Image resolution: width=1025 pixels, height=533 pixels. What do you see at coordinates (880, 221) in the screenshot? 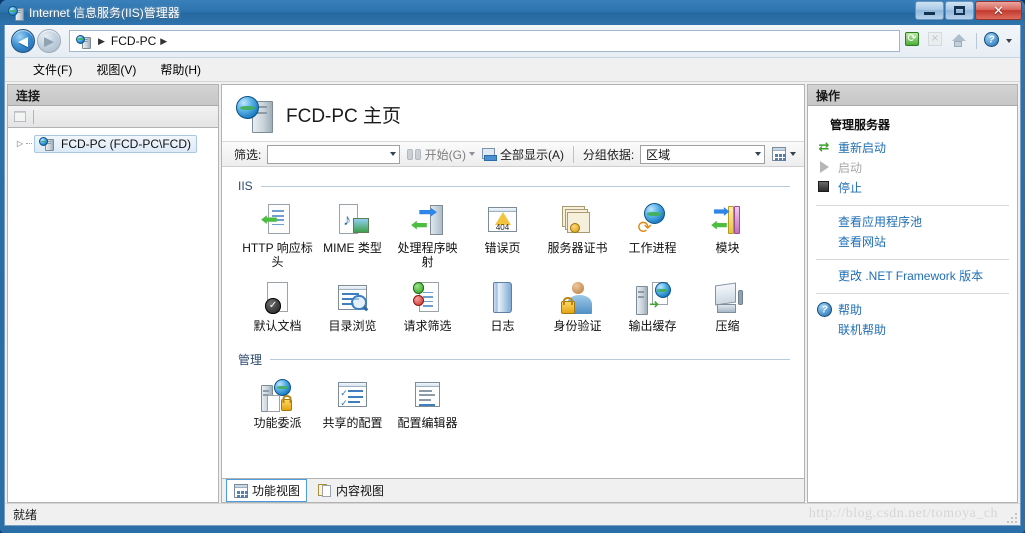
I see `action-label: 查看应用程序池` at bounding box center [880, 221].